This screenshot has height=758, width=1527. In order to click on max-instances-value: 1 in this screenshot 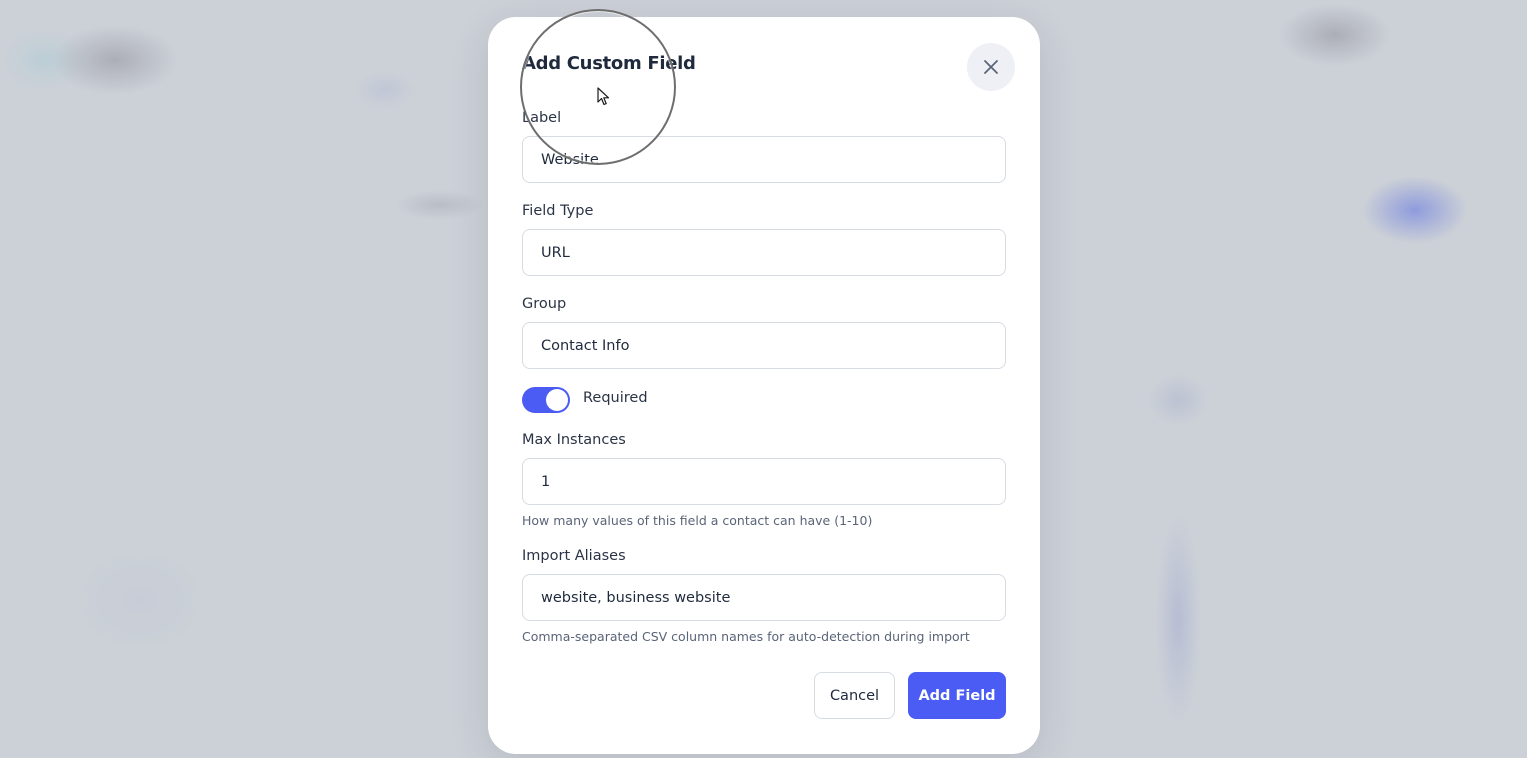, I will do `click(546, 481)`.